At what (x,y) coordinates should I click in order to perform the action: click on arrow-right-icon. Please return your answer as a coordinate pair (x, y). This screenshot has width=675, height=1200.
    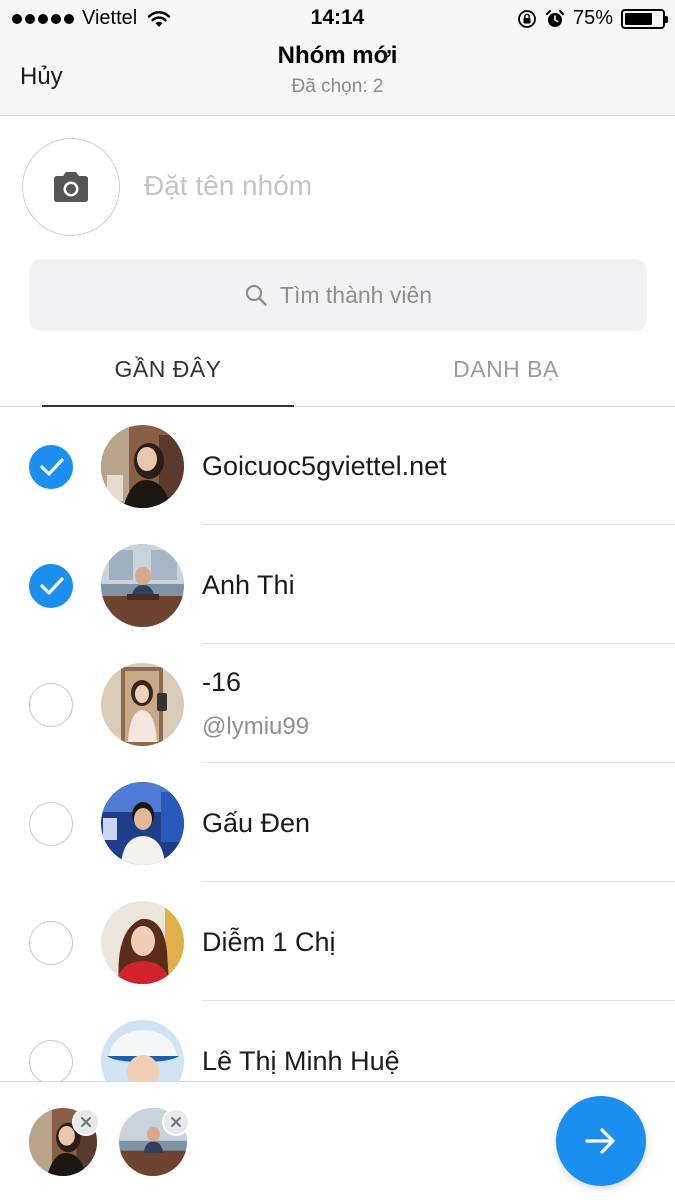
    Looking at the image, I should click on (600, 1141).